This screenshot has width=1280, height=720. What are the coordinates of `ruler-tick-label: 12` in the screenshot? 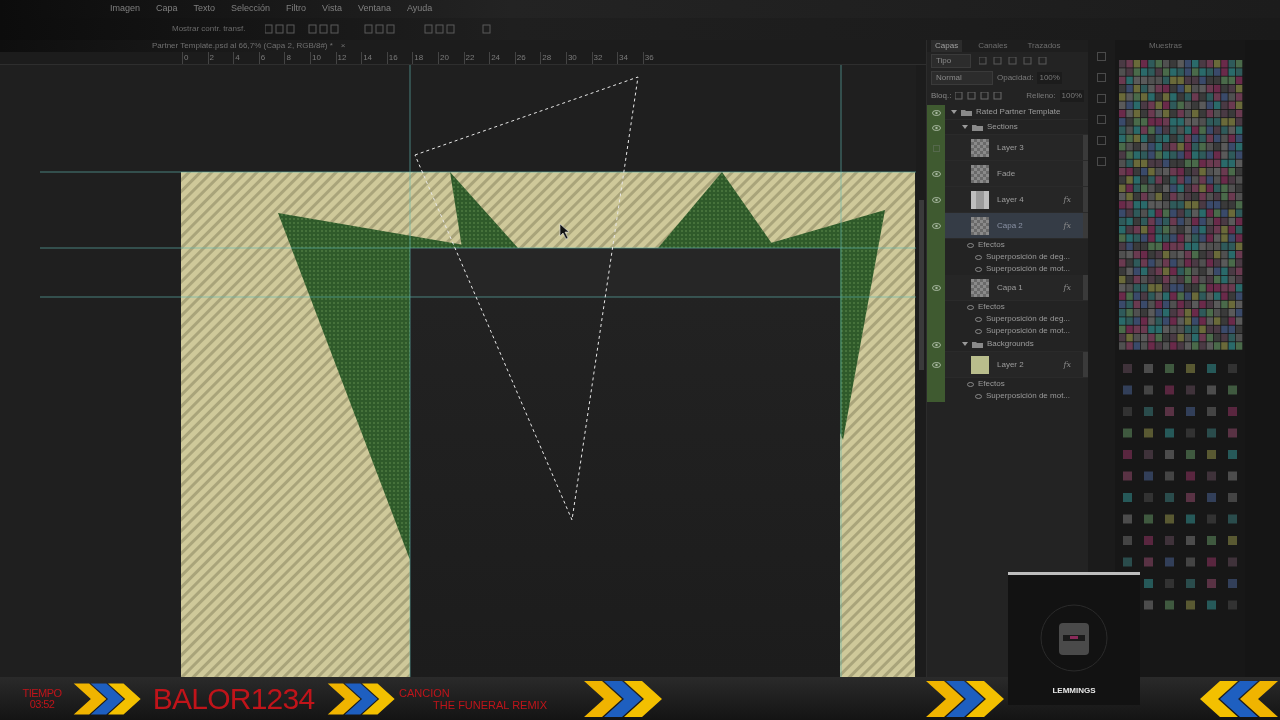 It's located at (348, 58).